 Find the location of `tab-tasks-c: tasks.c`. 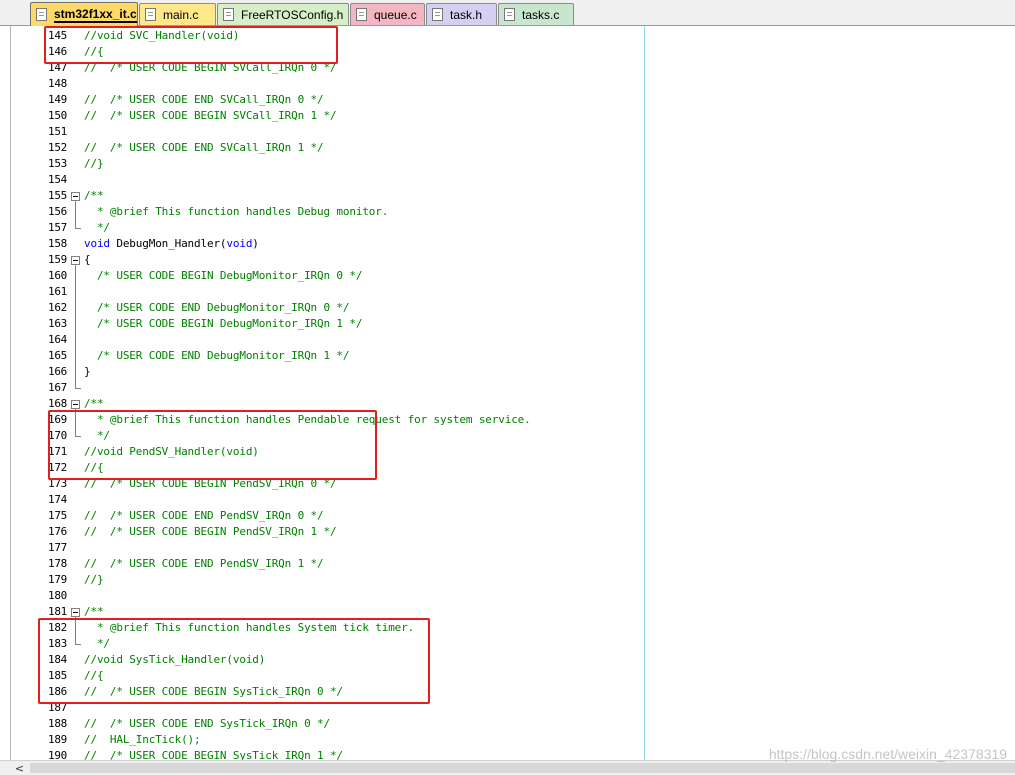

tab-tasks-c: tasks.c is located at coordinates (536, 14).